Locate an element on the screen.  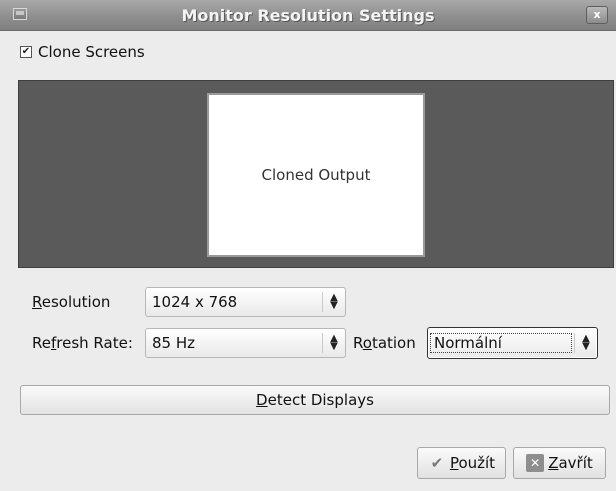
title-bar: Monitor Resolution Settings x is located at coordinates (308, 15).